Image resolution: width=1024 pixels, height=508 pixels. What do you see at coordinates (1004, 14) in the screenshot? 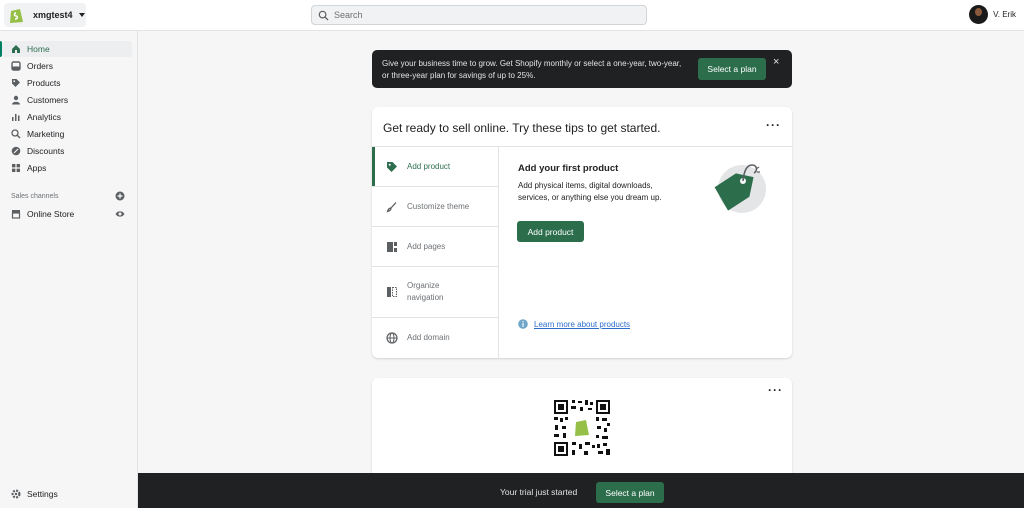
I see `user-name: V. Erik` at bounding box center [1004, 14].